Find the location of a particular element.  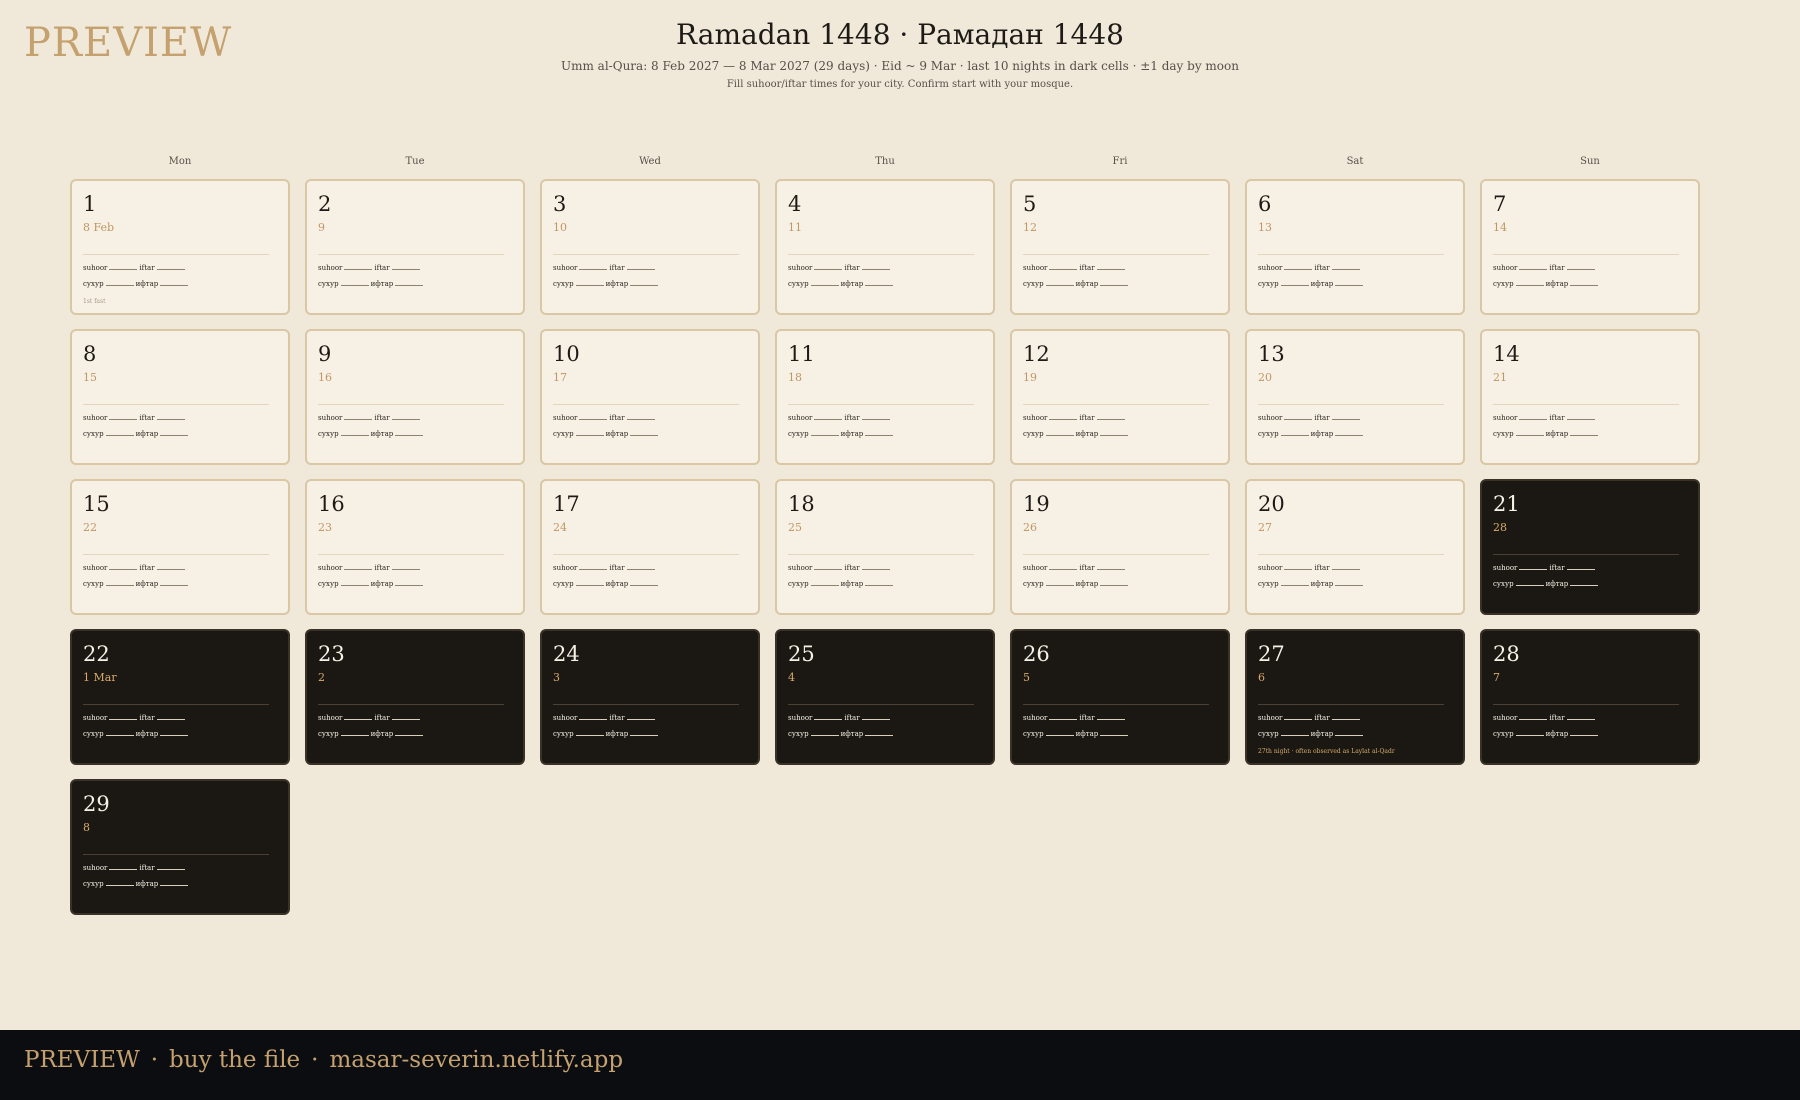

day-cell: 21 28 suhoor iftar сухур ифтар is located at coordinates (1590, 547).